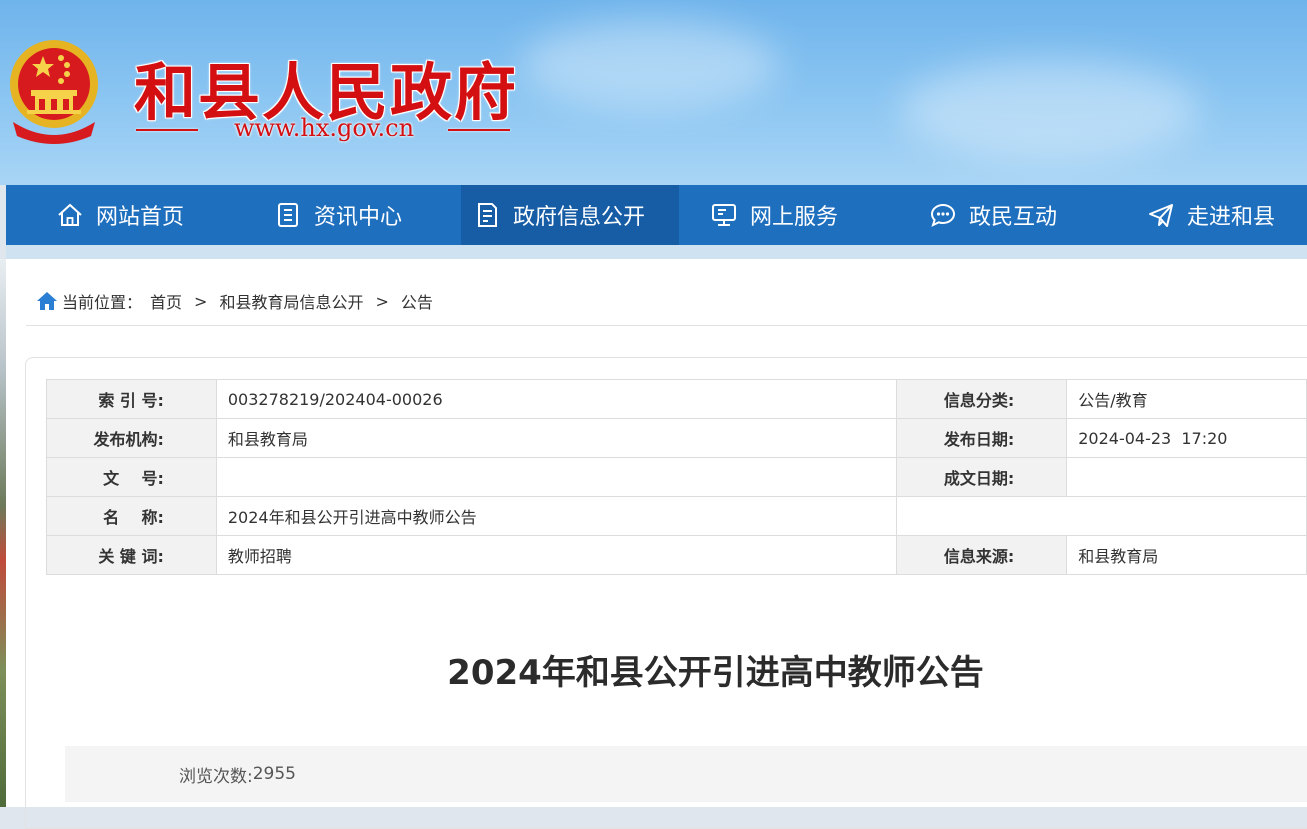 The height and width of the screenshot is (829, 1307). What do you see at coordinates (131, 555) in the screenshot?
I see `keywords-label: 关 键 词:` at bounding box center [131, 555].